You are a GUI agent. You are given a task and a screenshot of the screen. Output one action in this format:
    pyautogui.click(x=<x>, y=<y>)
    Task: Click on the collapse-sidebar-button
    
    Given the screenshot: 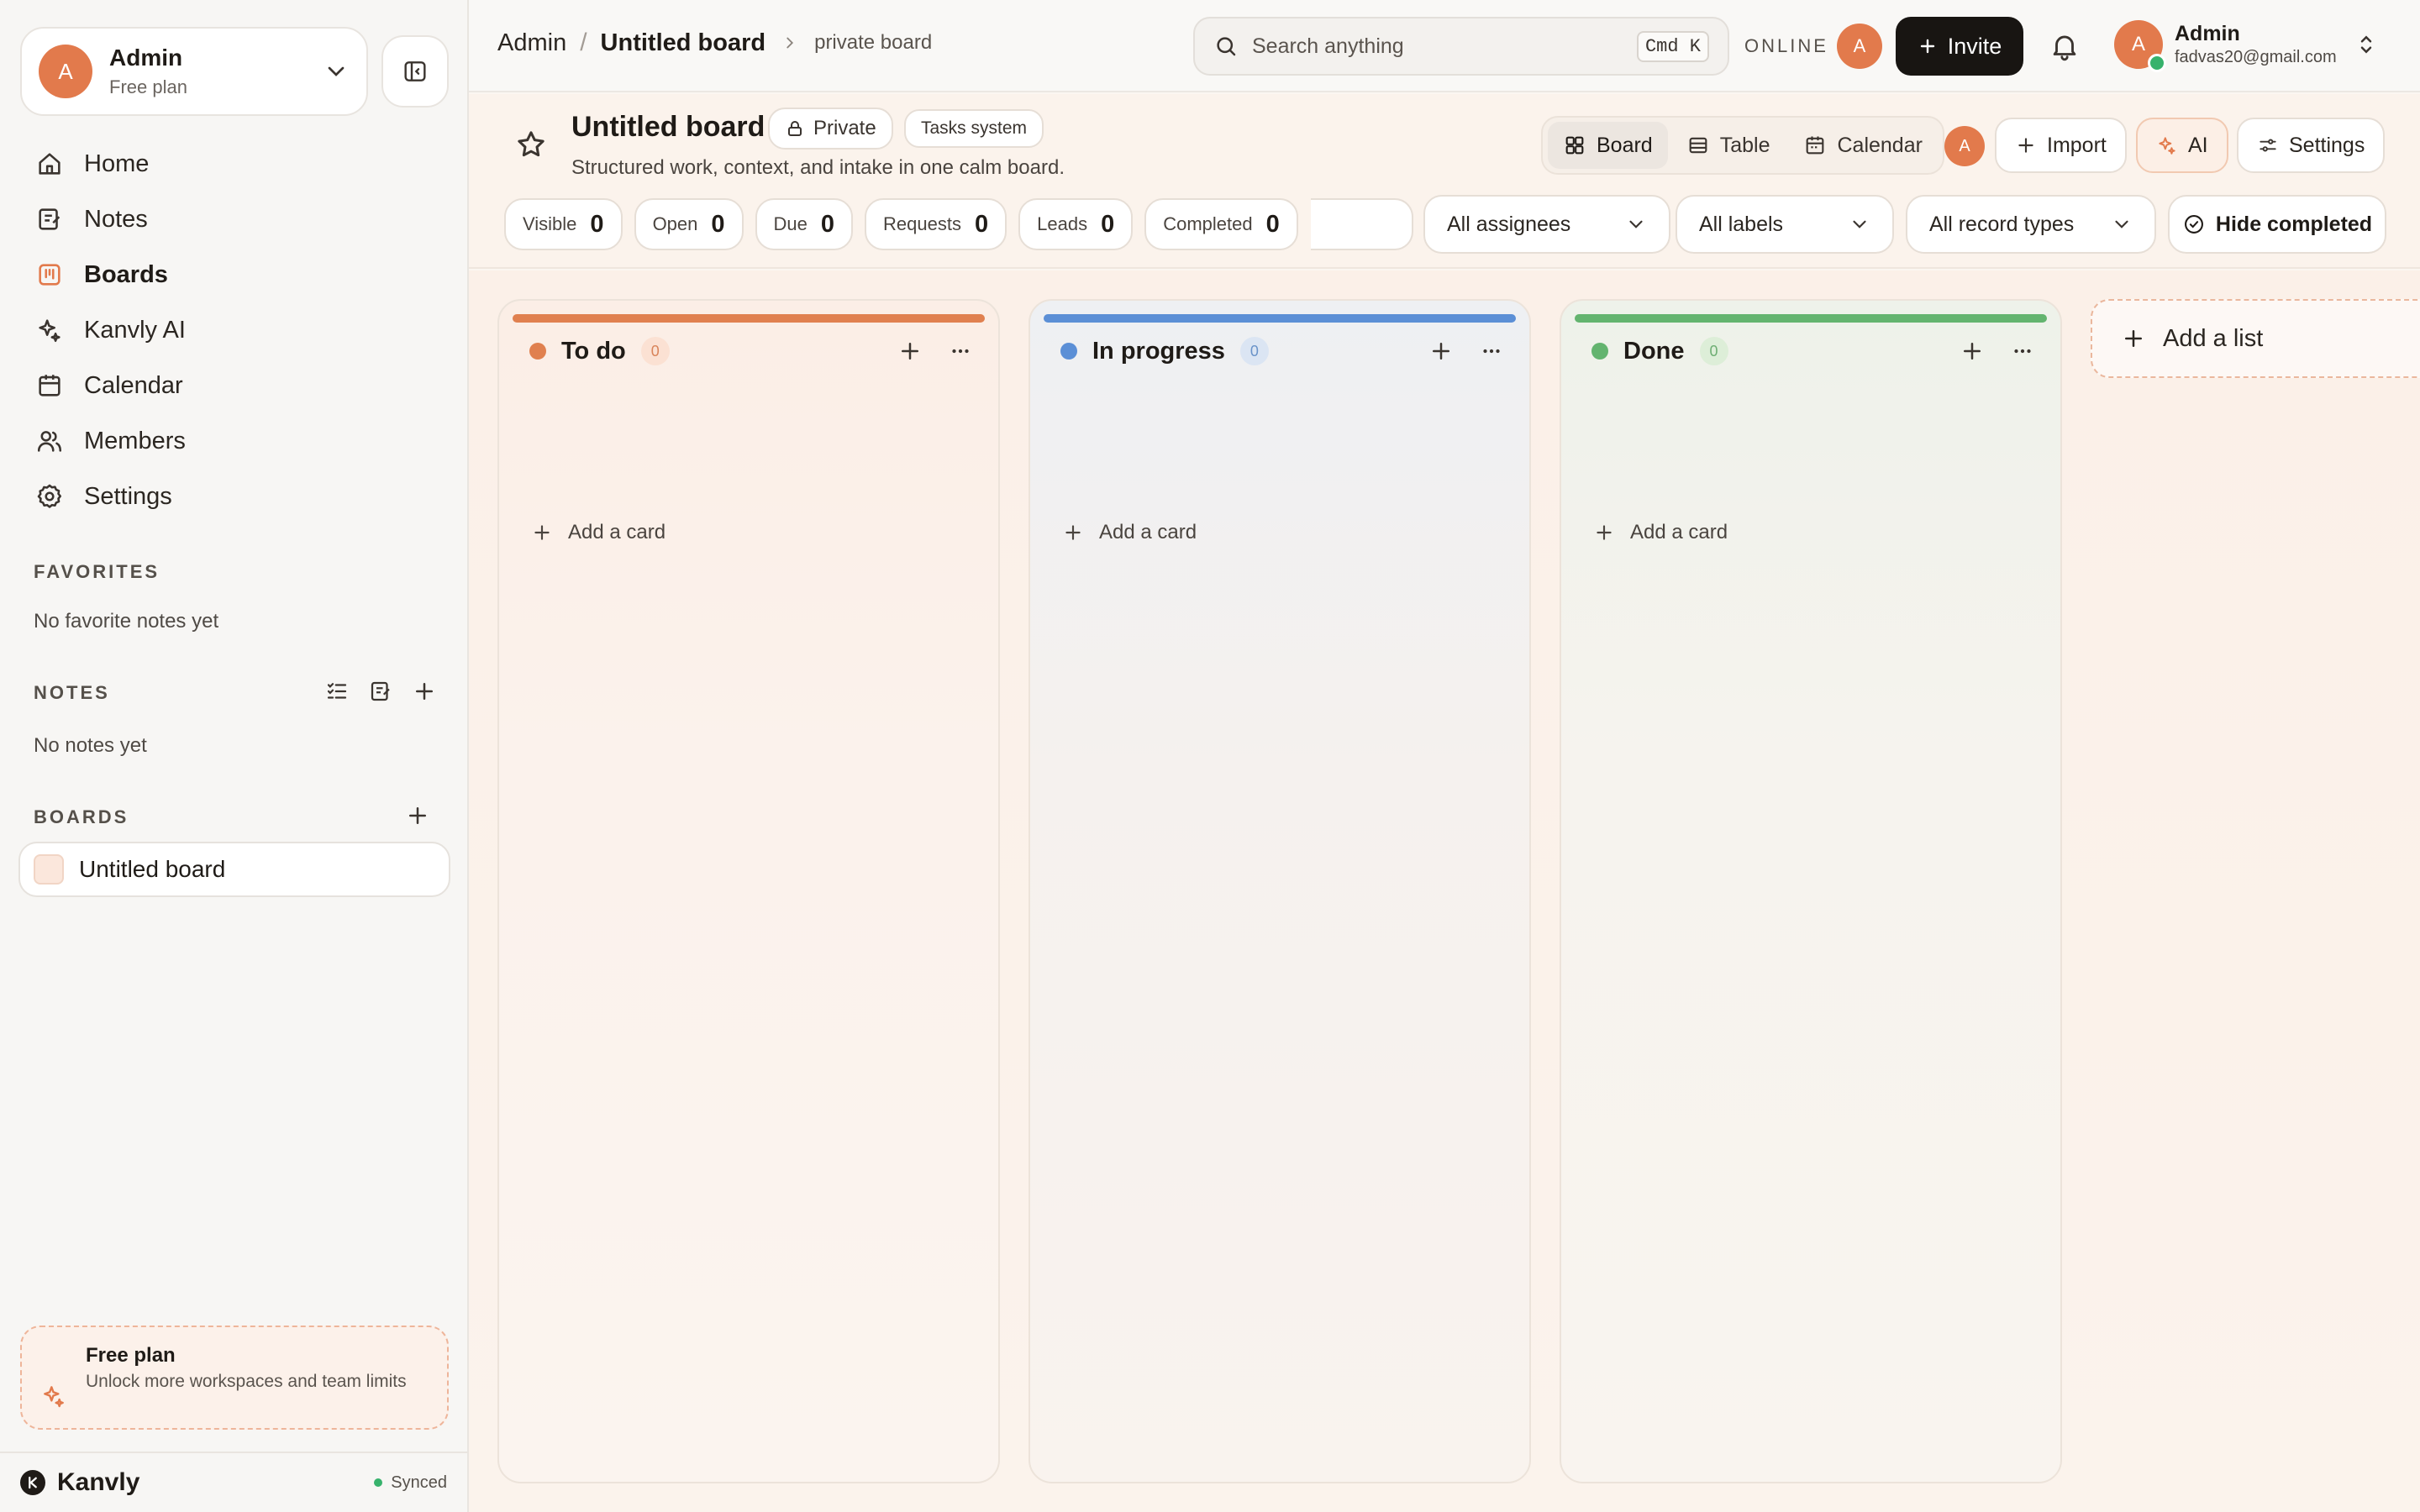 What is the action you would take?
    pyautogui.click(x=415, y=71)
    